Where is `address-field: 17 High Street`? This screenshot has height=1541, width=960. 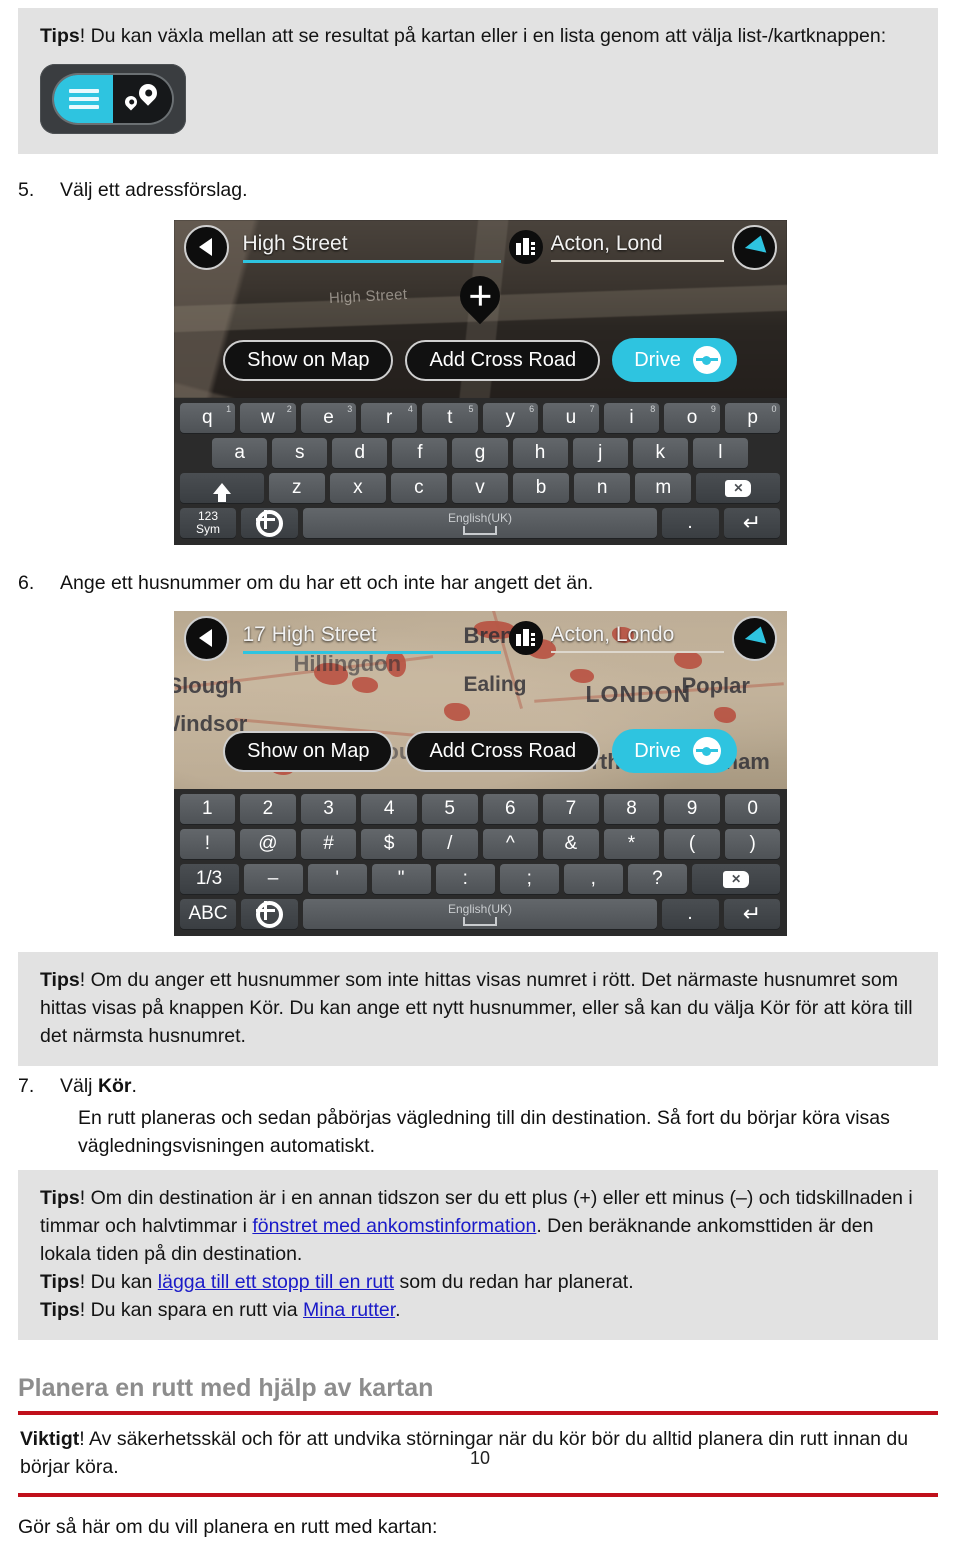
address-field: 17 High Street is located at coordinates (369, 638).